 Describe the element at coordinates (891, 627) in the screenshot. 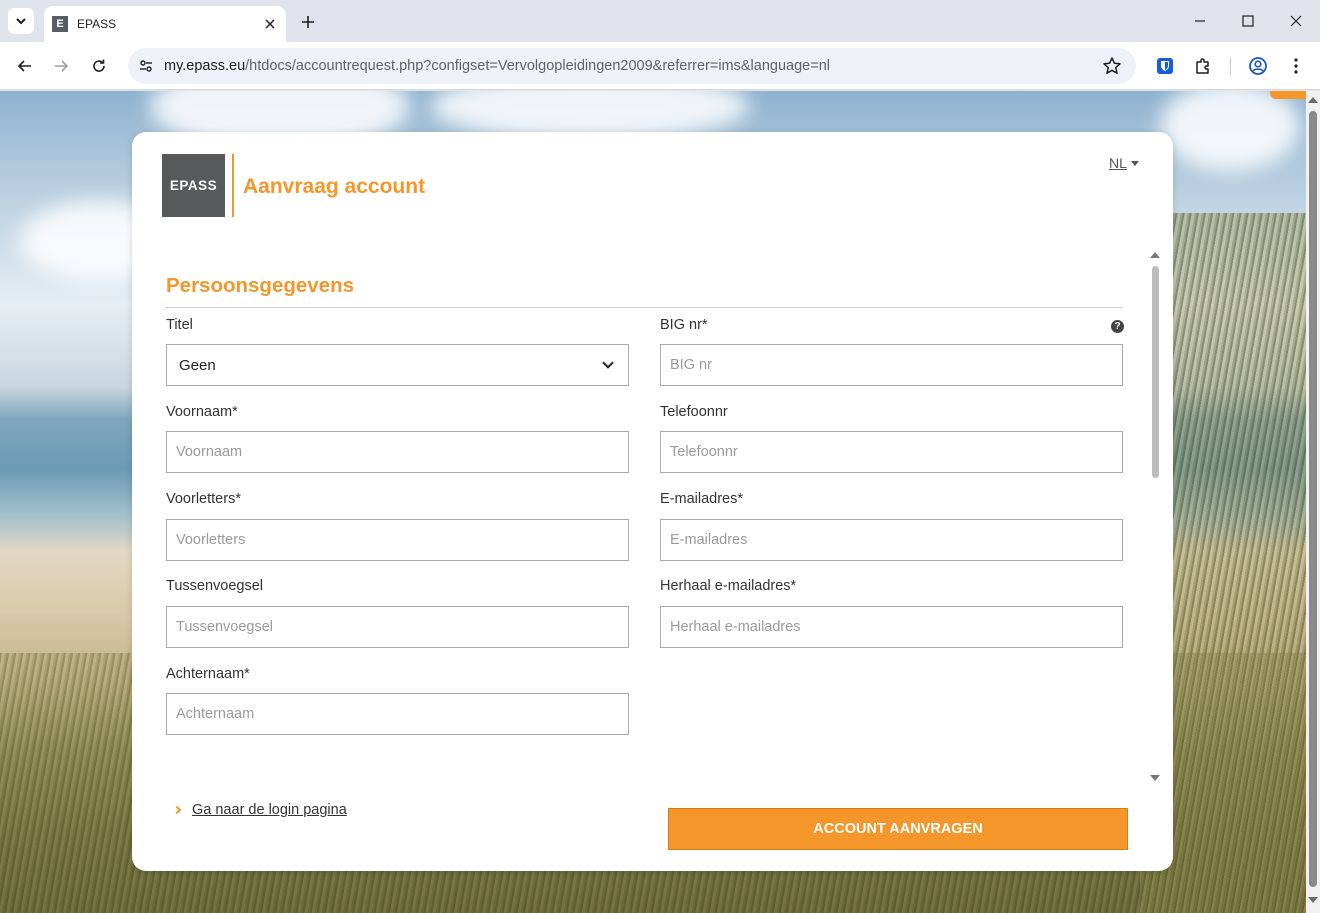

I see `email-repeat-input` at that location.